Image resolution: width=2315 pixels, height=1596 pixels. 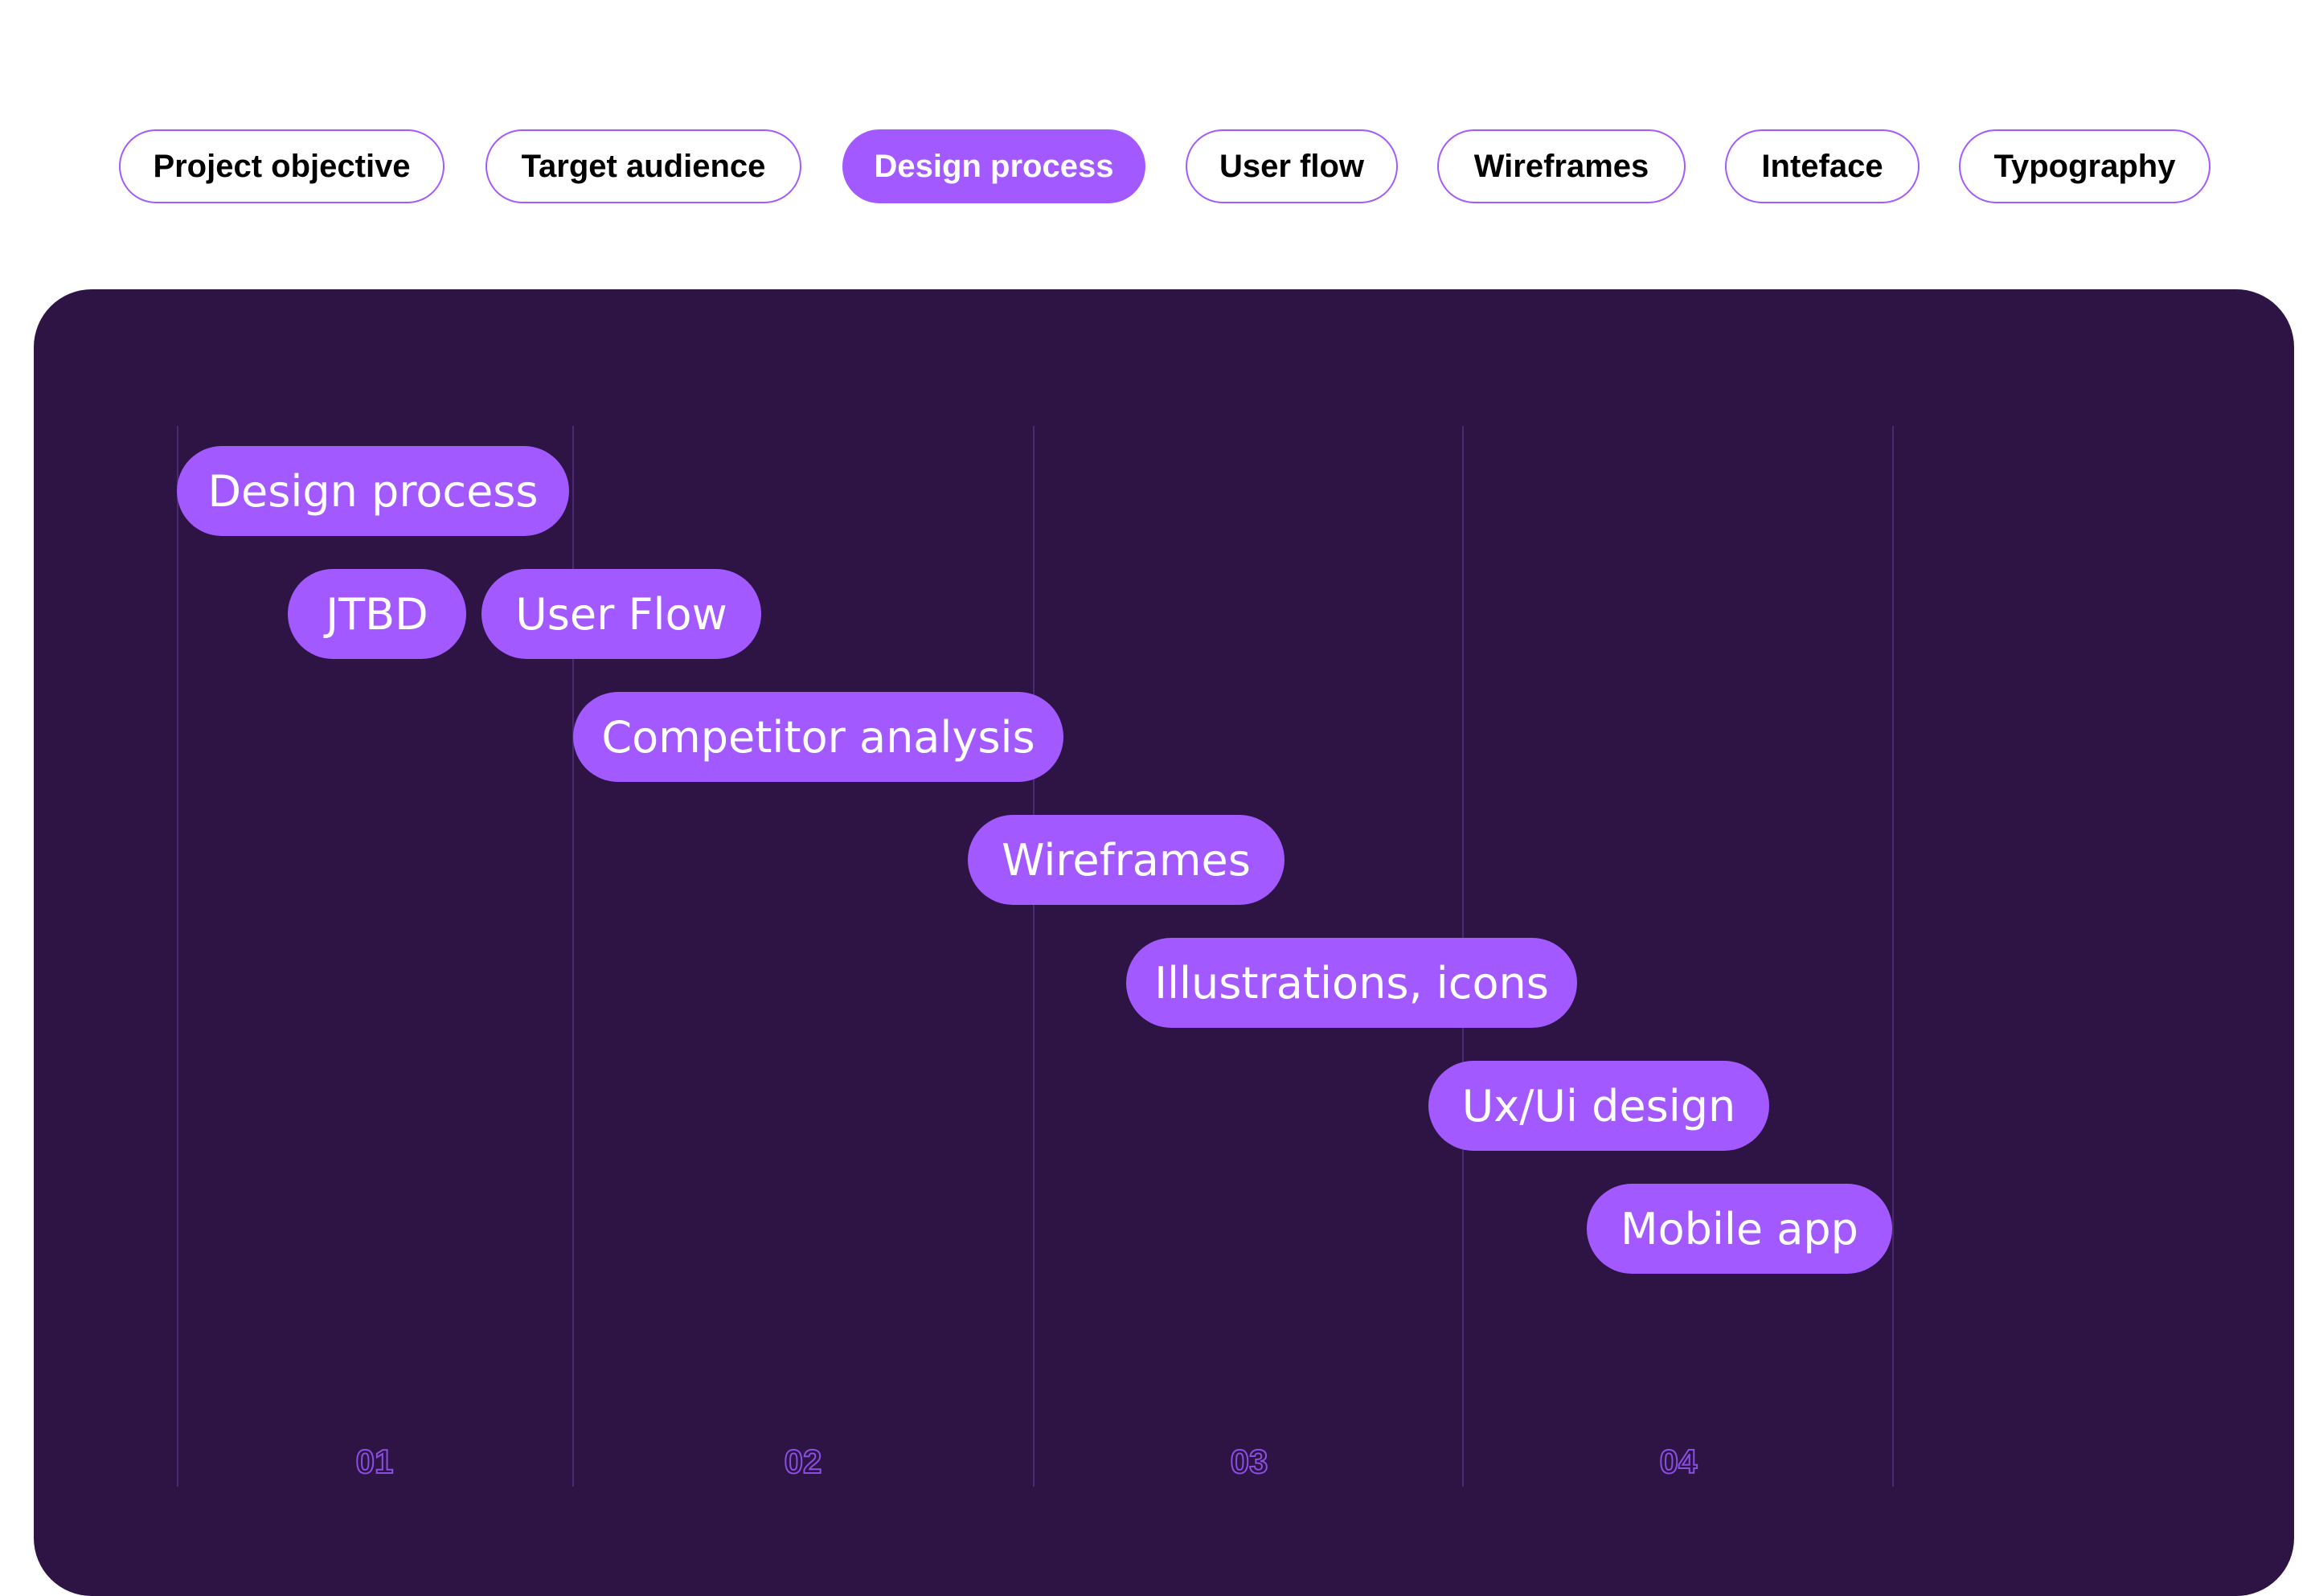 I want to click on timeline-item-mobile-app: Mobile app, so click(x=1739, y=1229).